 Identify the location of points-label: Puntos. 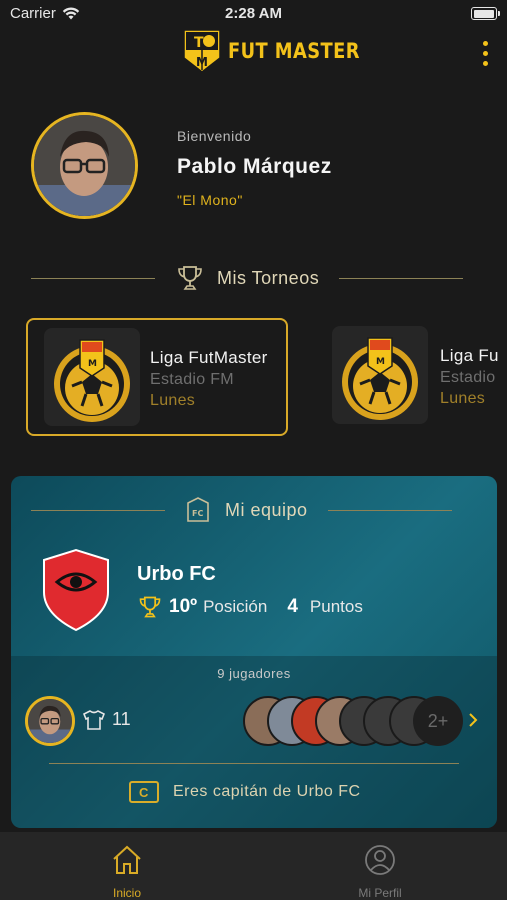
(336, 606).